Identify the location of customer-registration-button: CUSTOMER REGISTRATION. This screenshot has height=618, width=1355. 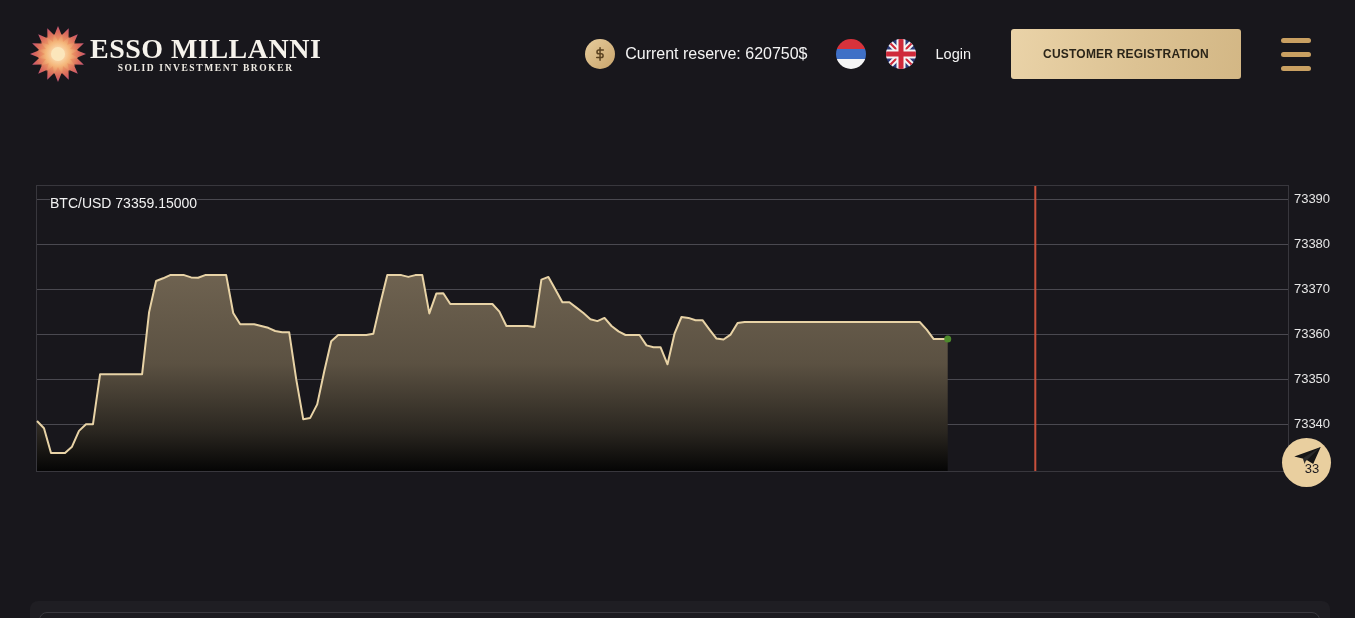
(1126, 54).